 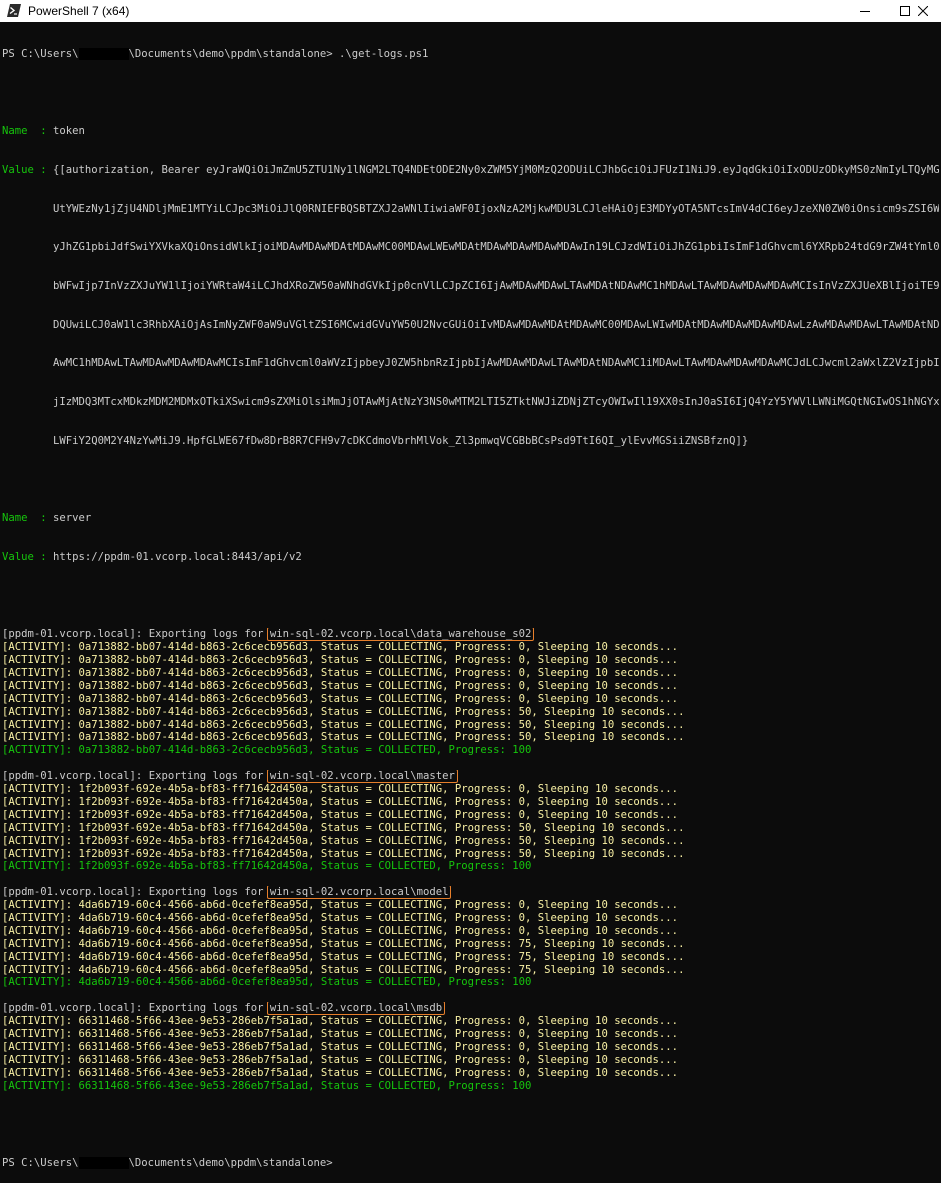 What do you see at coordinates (929, 11) in the screenshot?
I see `close-button` at bounding box center [929, 11].